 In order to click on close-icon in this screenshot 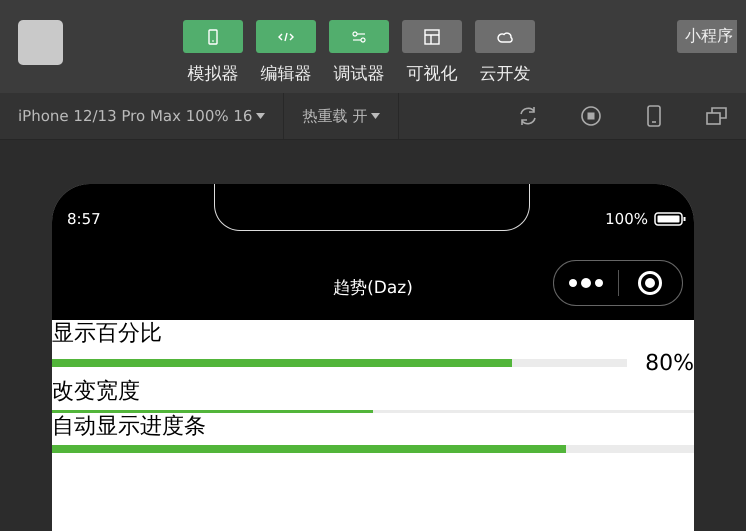, I will do `click(650, 283)`.